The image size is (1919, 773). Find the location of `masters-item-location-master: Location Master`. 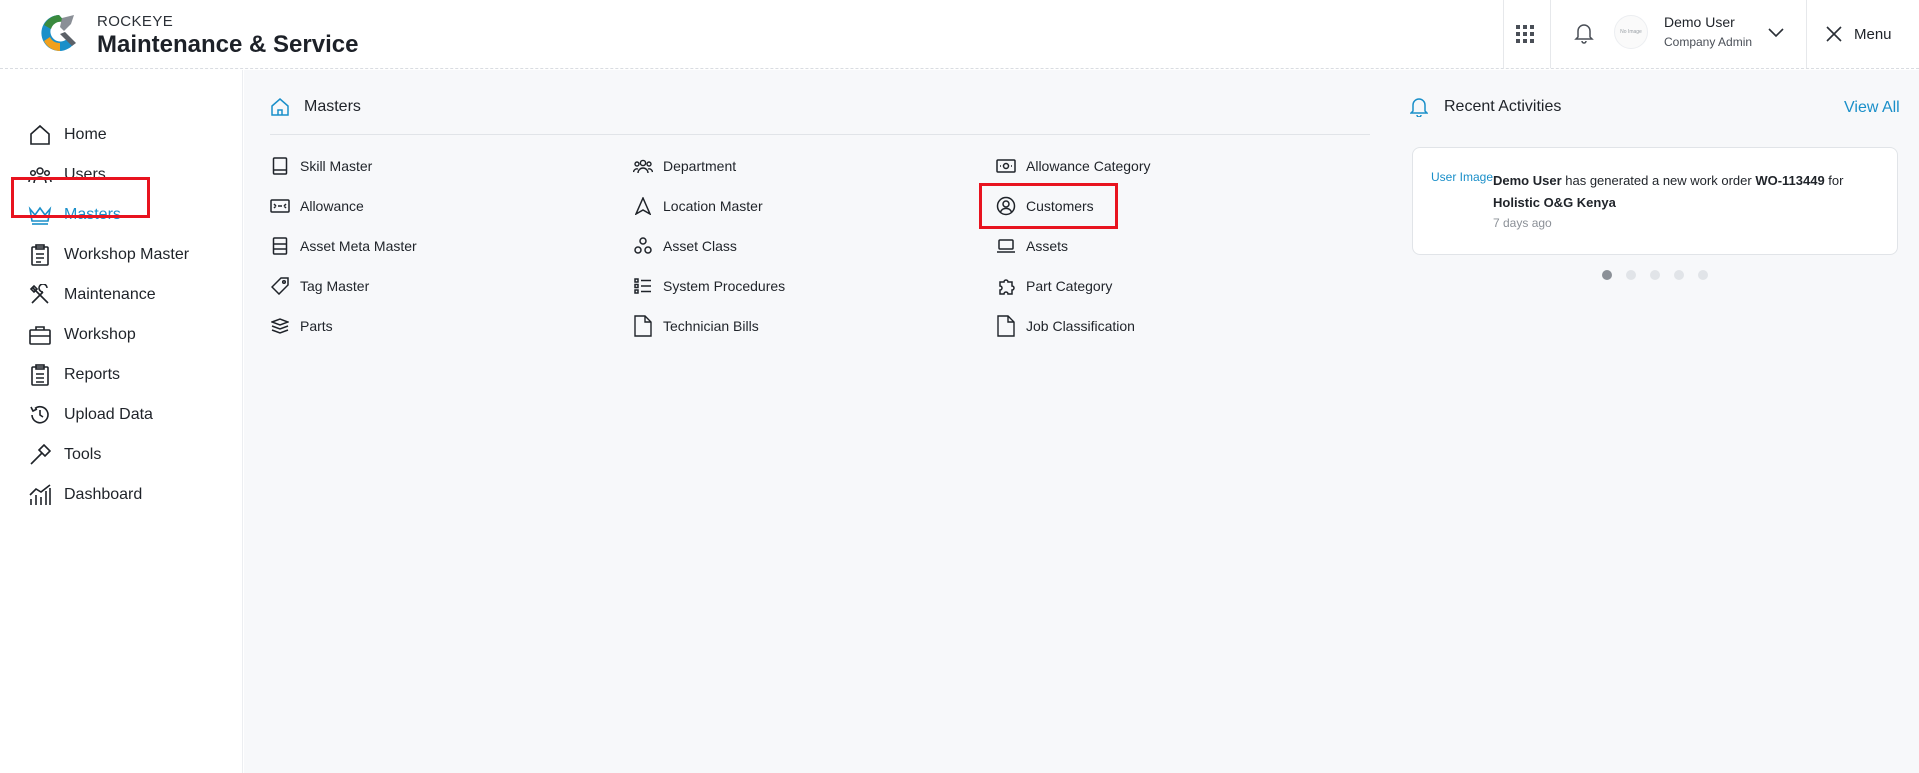

masters-item-location-master: Location Master is located at coordinates (698, 206).